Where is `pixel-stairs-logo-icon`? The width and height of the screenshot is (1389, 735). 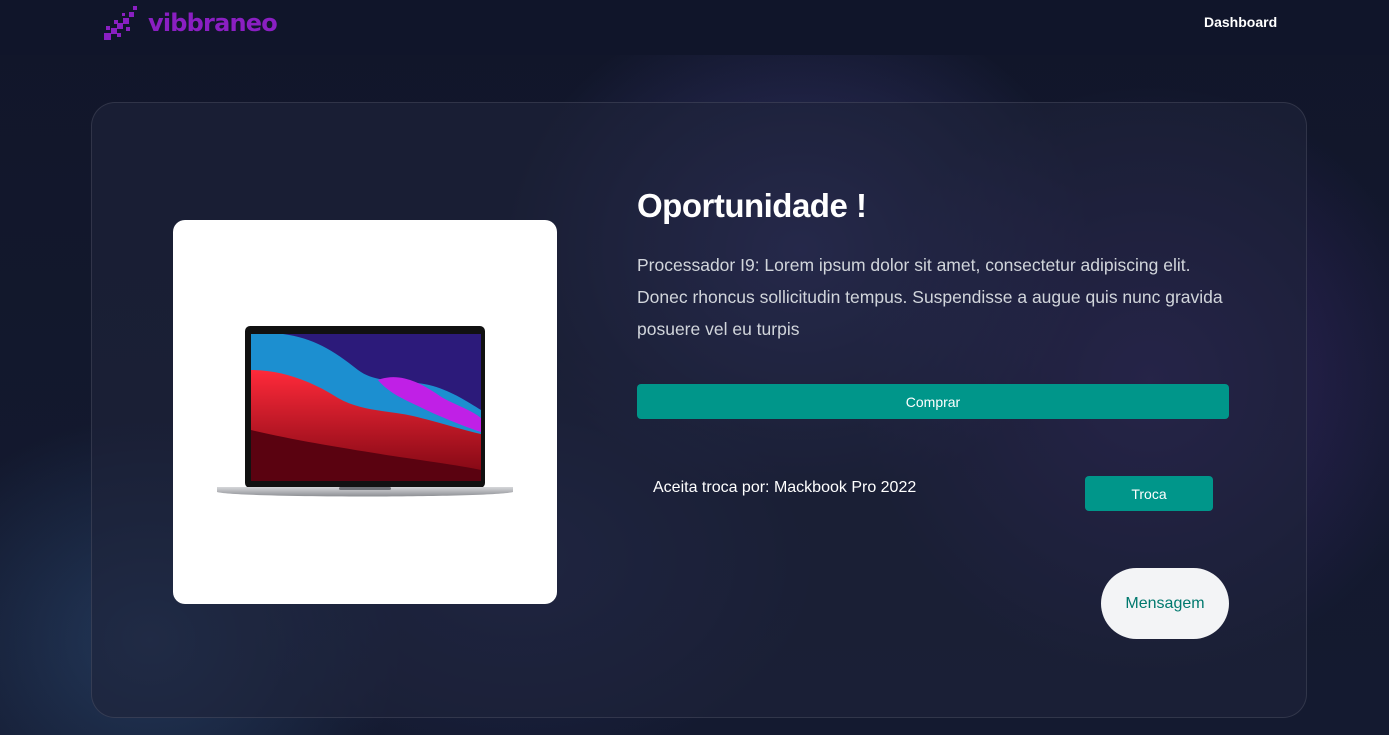 pixel-stairs-logo-icon is located at coordinates (120, 23).